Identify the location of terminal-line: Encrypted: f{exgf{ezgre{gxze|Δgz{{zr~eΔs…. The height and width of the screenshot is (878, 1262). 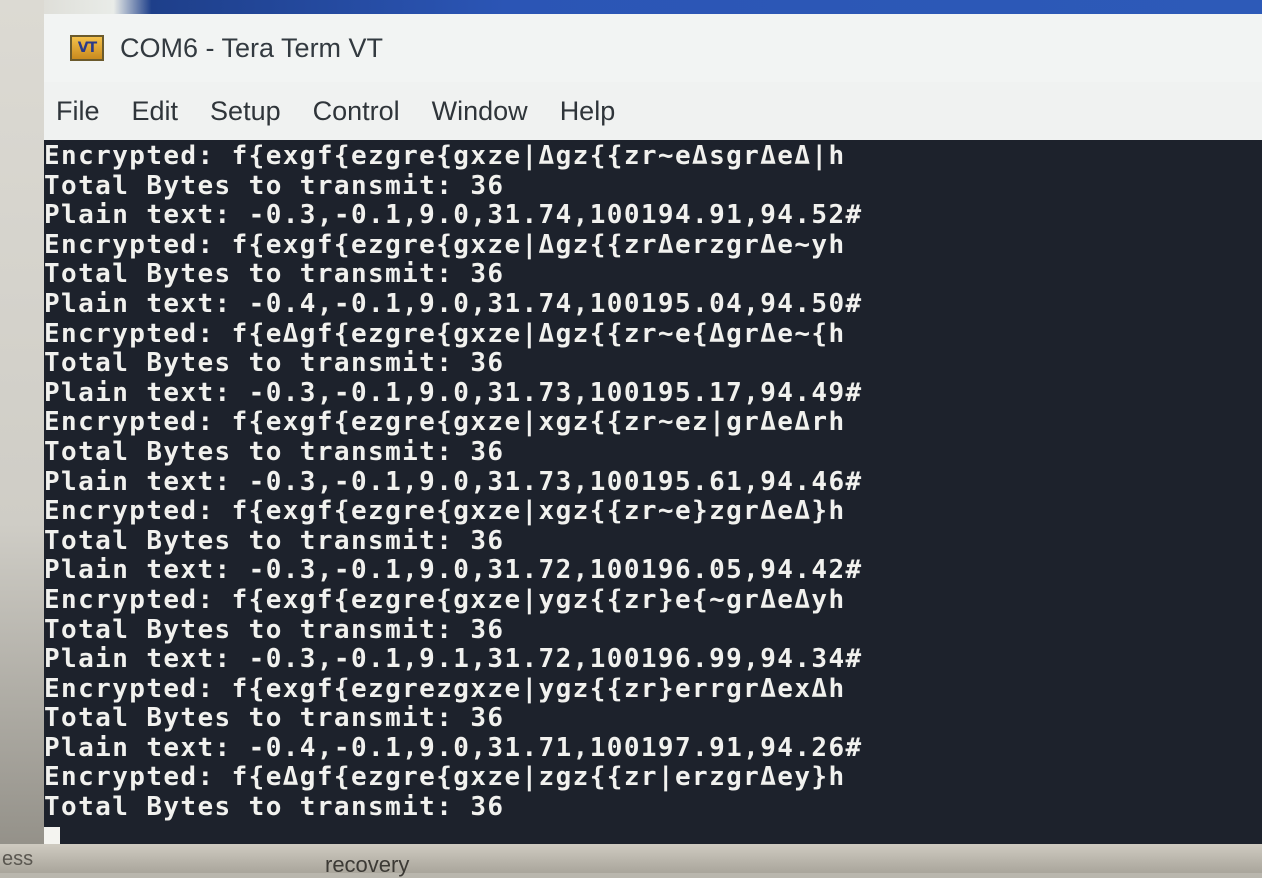
(445, 156).